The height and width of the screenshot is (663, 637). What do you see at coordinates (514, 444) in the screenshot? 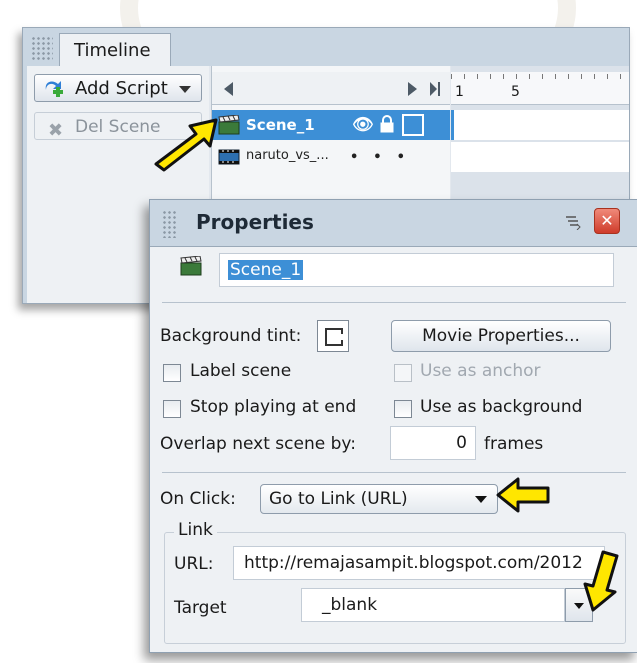
I see `frames-label: frames` at bounding box center [514, 444].